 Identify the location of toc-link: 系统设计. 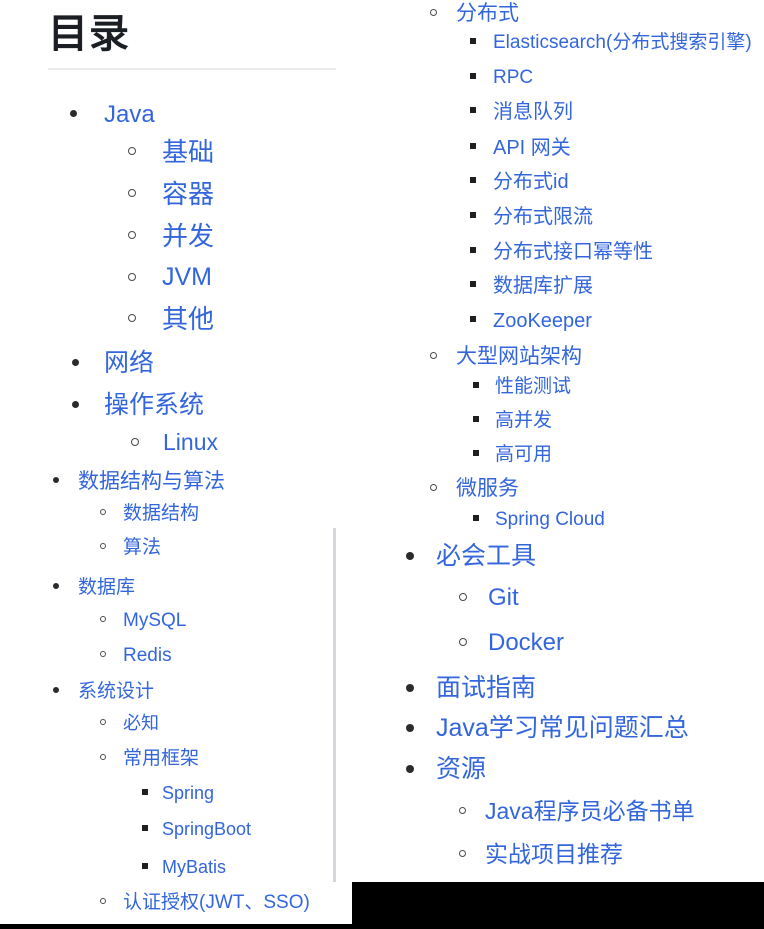
(116, 691).